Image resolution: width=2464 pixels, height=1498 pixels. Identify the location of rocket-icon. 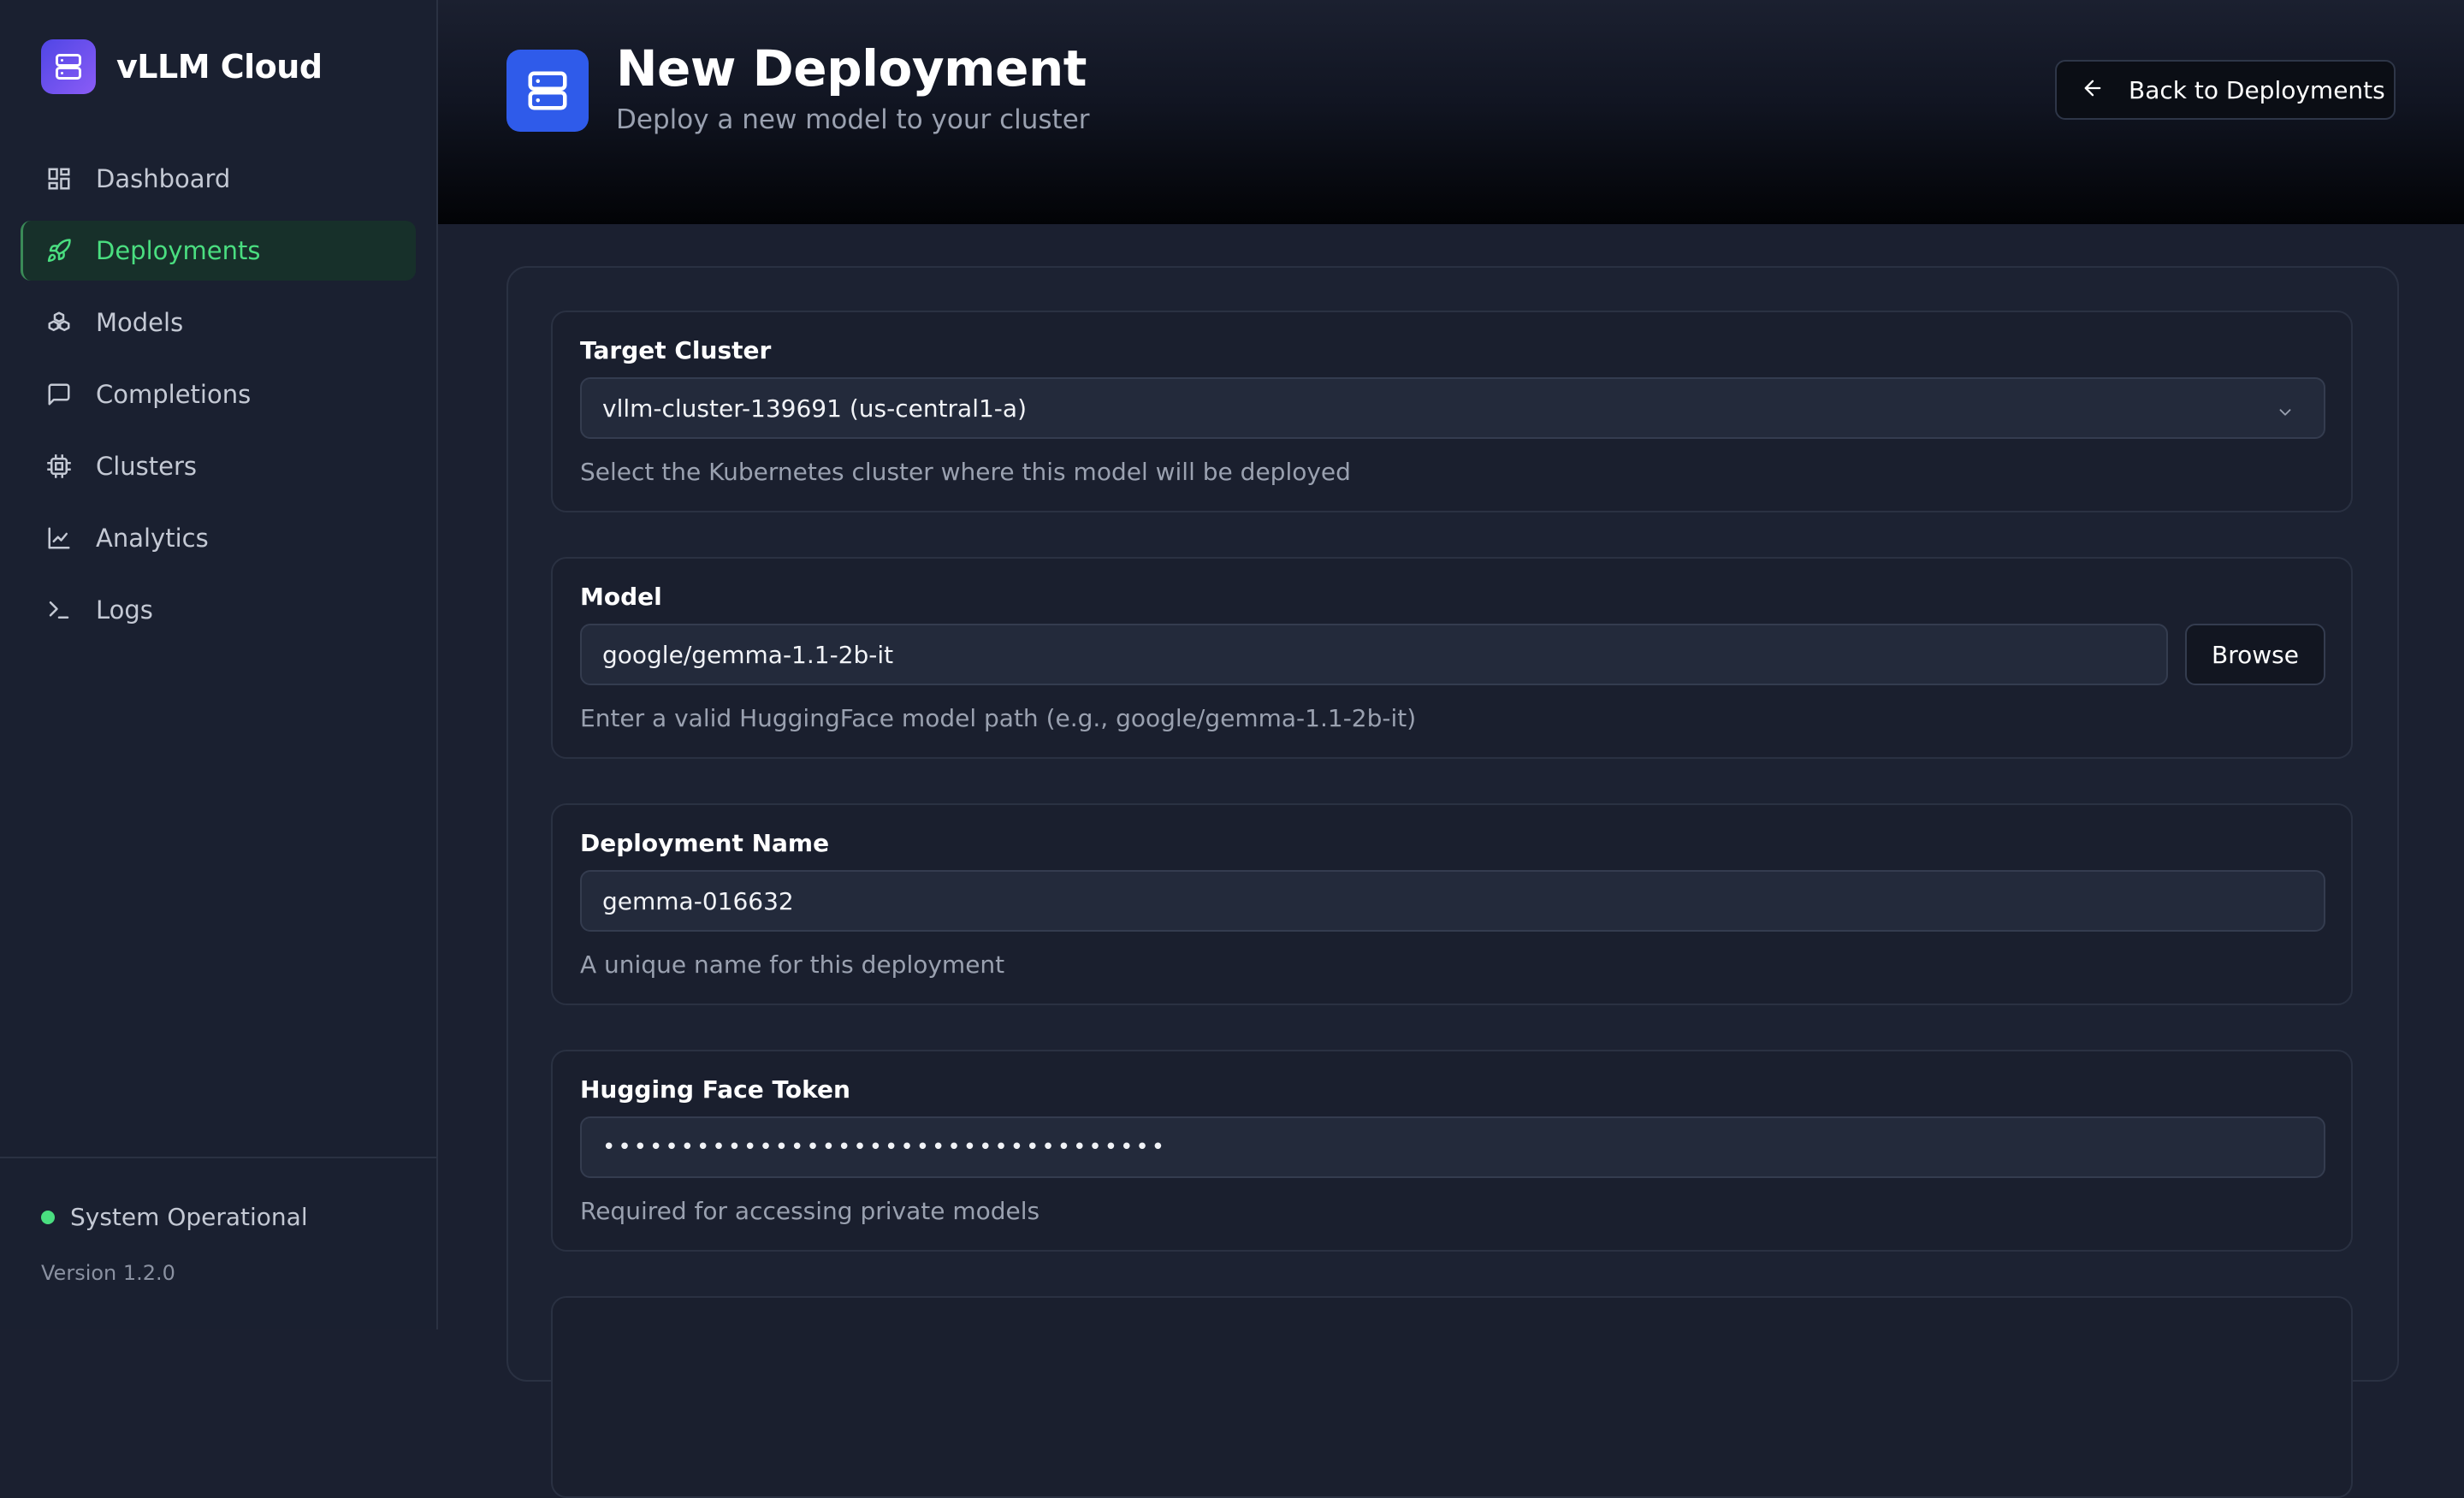
(59, 250).